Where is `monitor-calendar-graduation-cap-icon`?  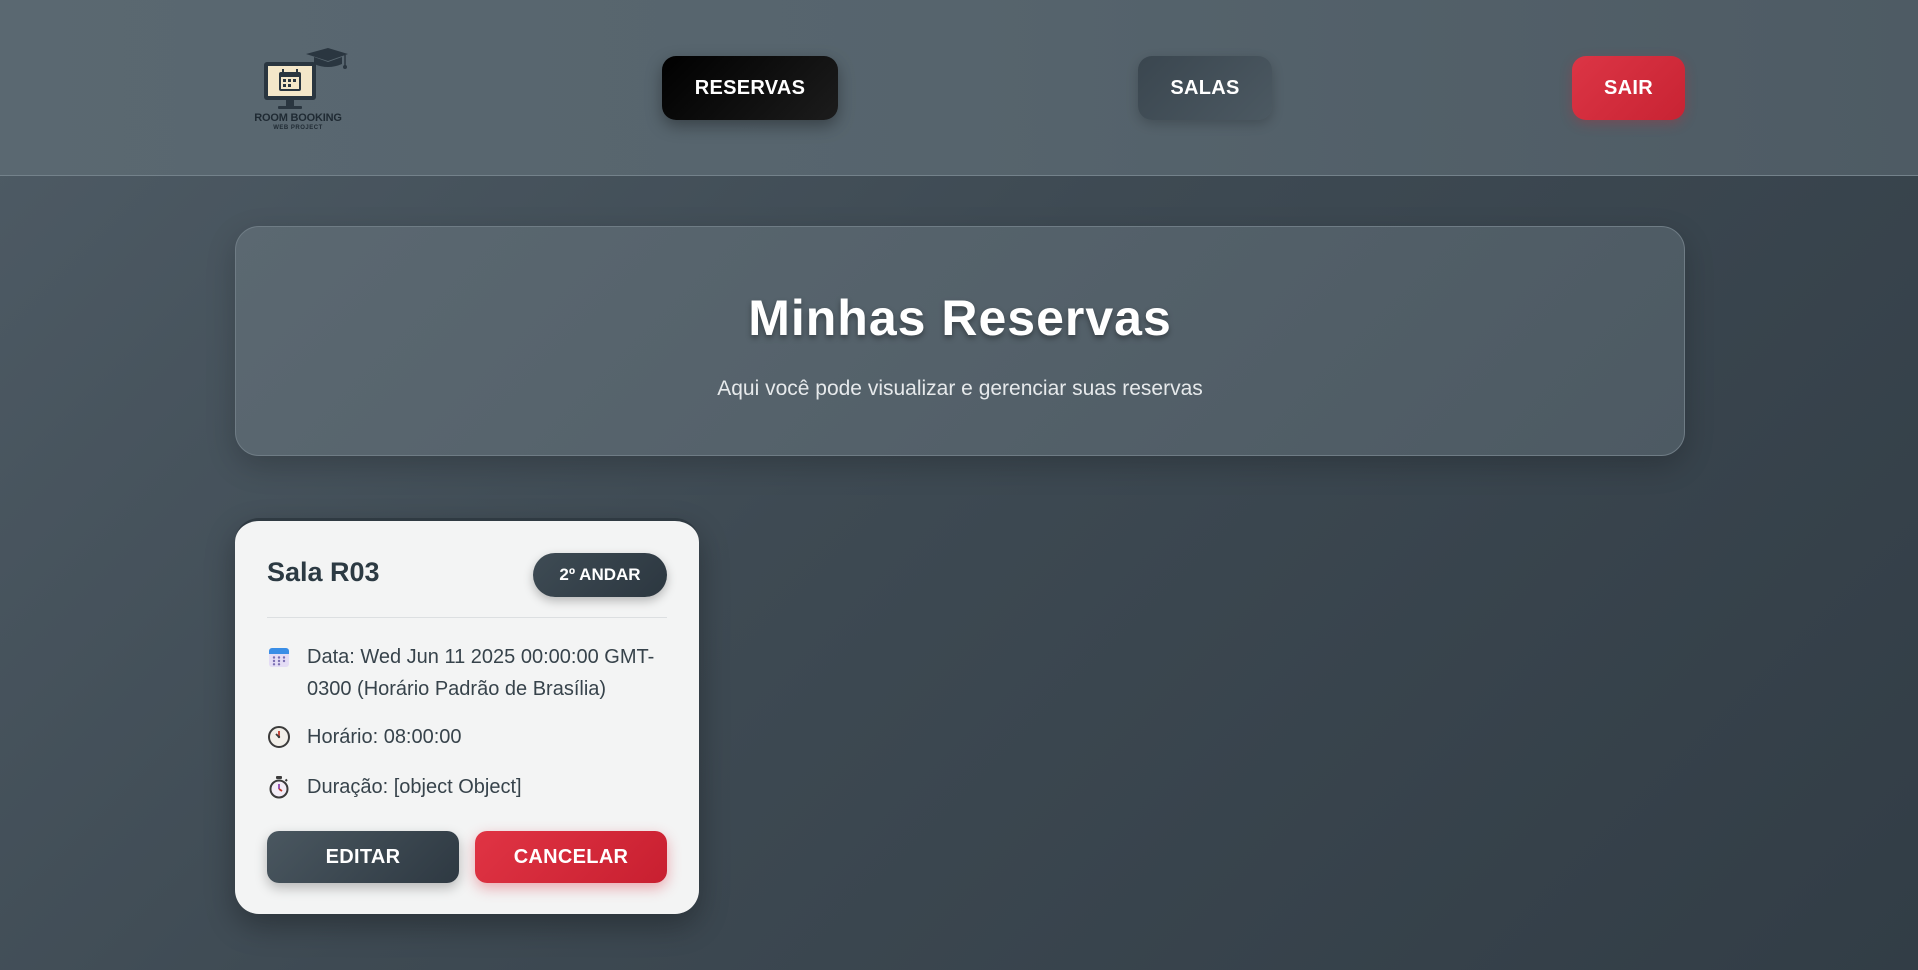
monitor-calendar-graduation-cap-icon is located at coordinates (306, 78).